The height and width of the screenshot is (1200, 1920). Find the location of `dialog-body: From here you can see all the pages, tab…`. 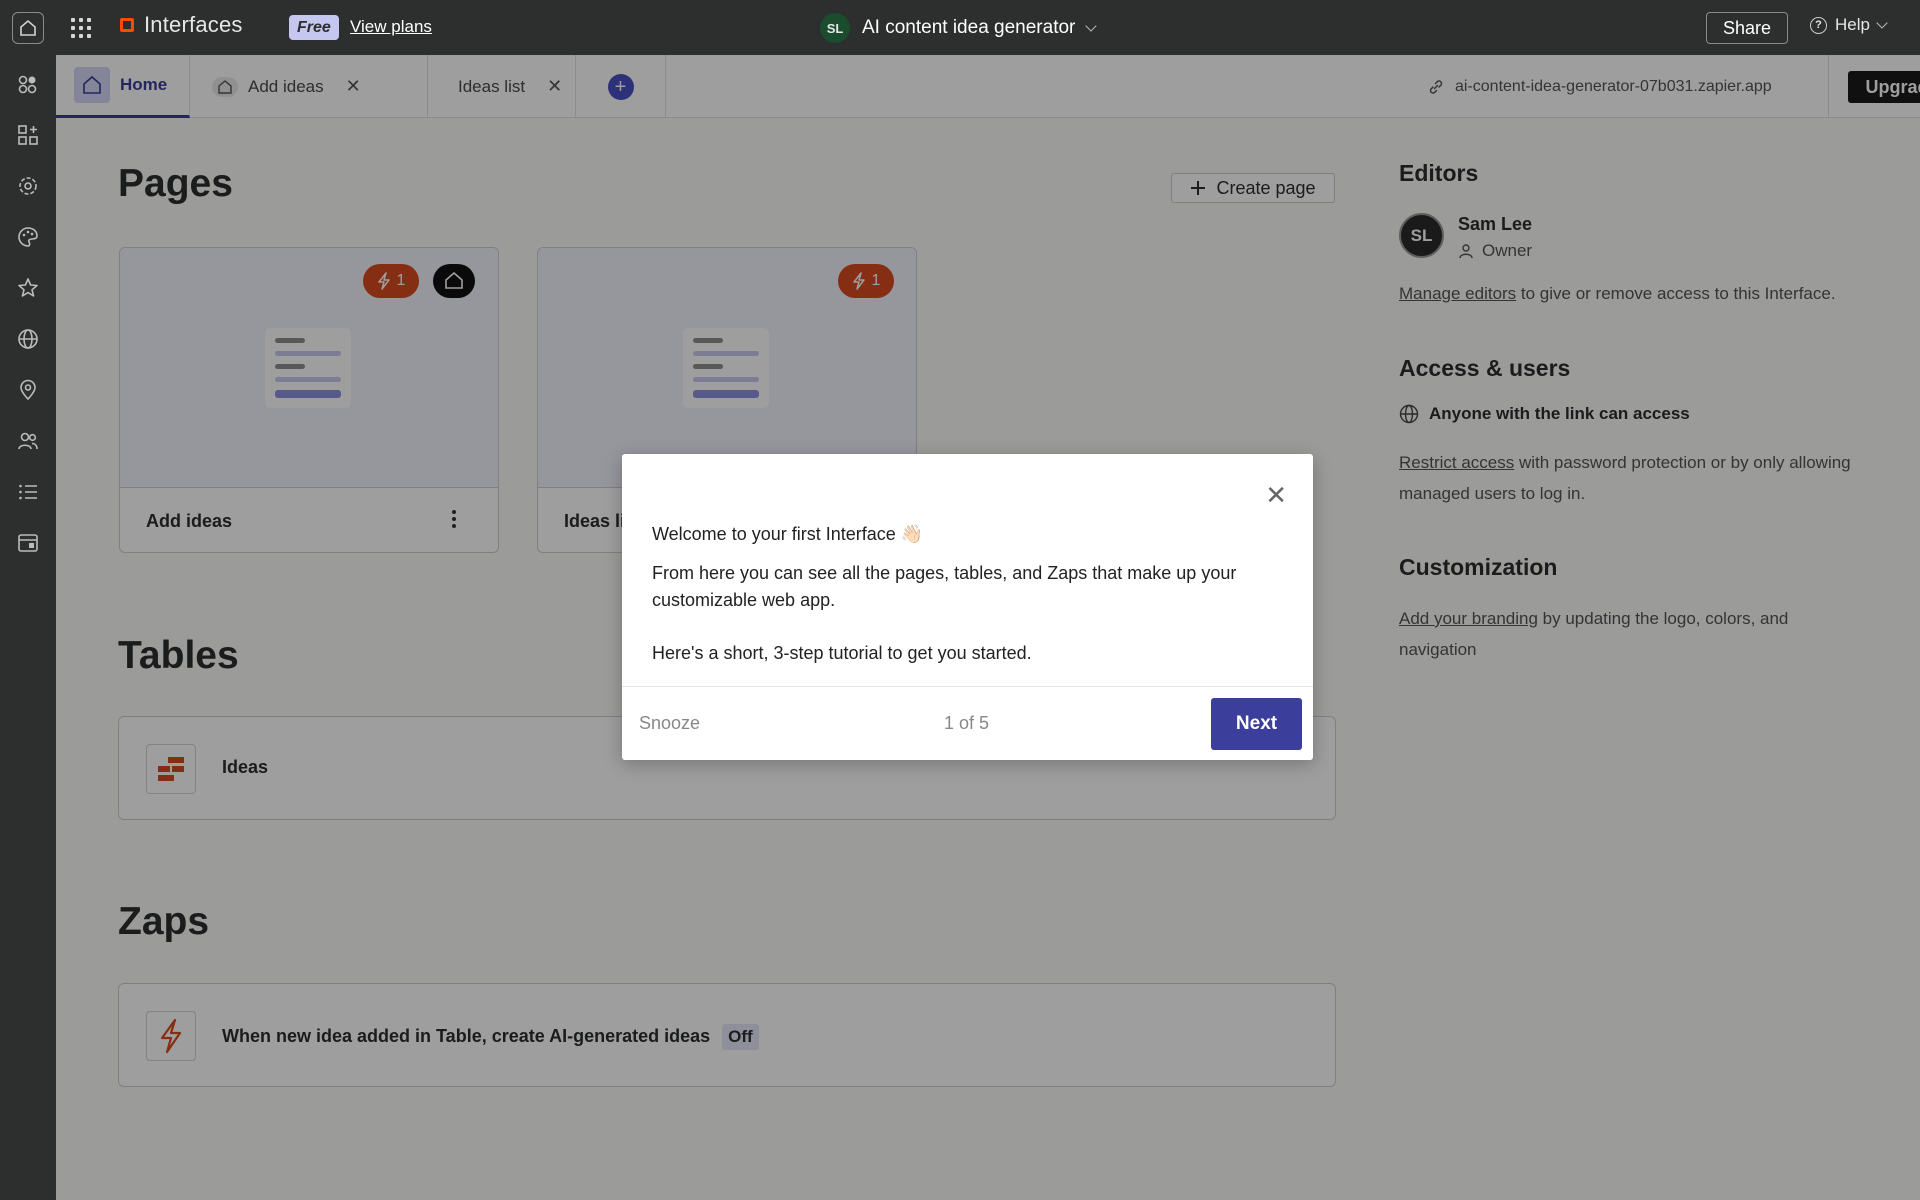

dialog-body: From here you can see all the pages, tab… is located at coordinates (962, 613).